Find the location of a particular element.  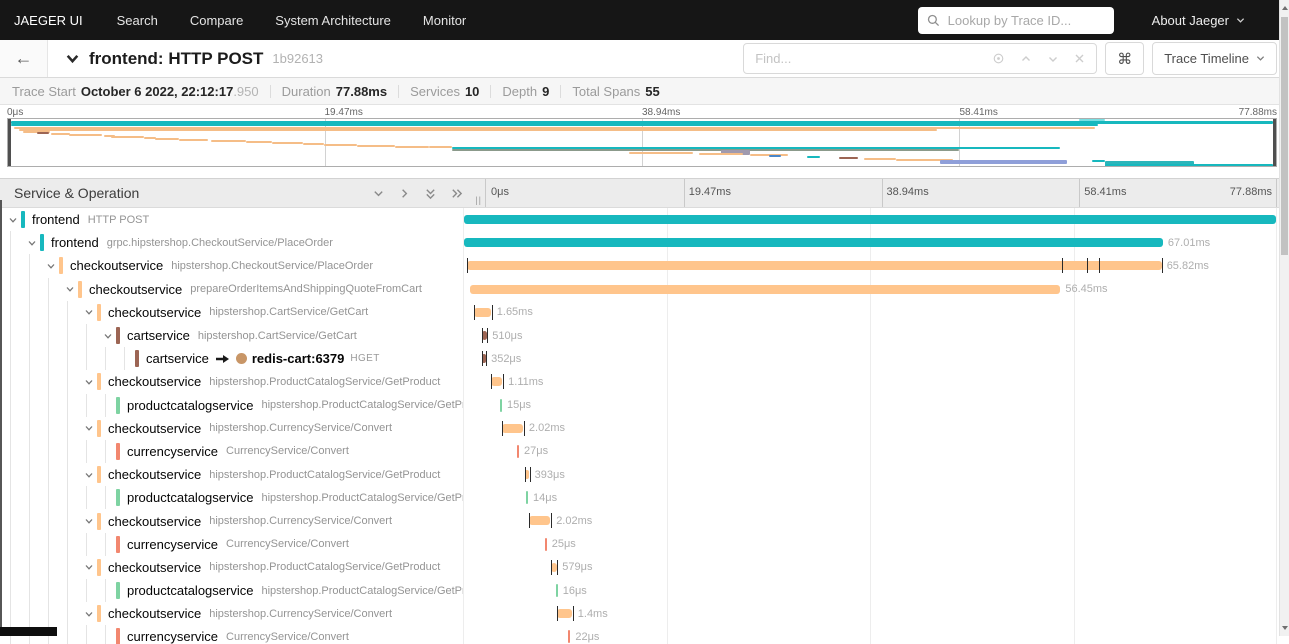

span-row-timeline: 14μs is located at coordinates (870, 497).